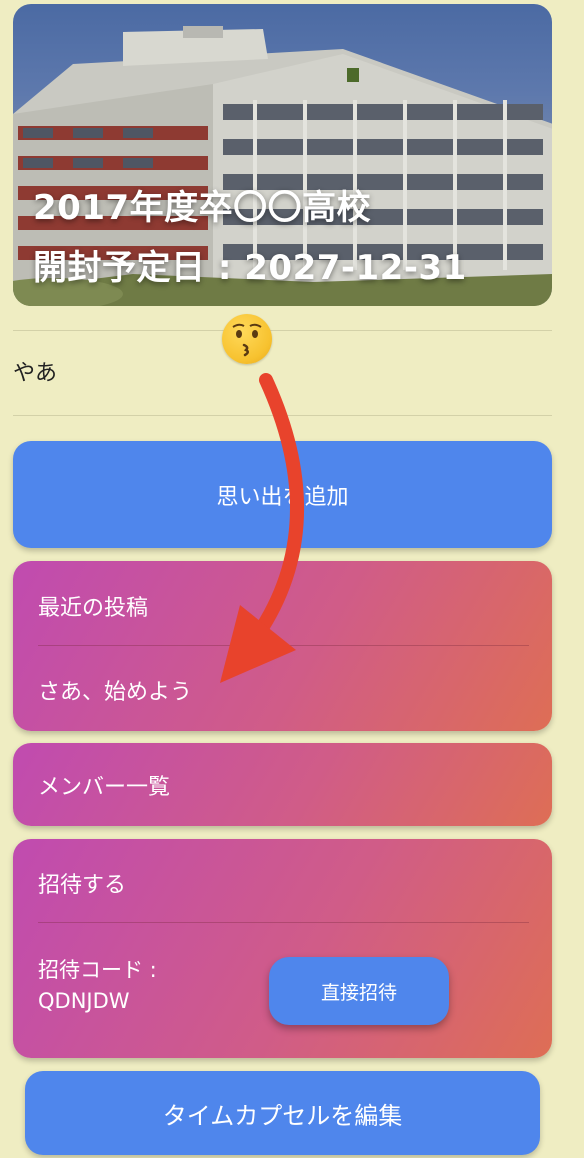 The image size is (584, 1158). What do you see at coordinates (104, 787) in the screenshot?
I see `member-list-title: メンバー一覧` at bounding box center [104, 787].